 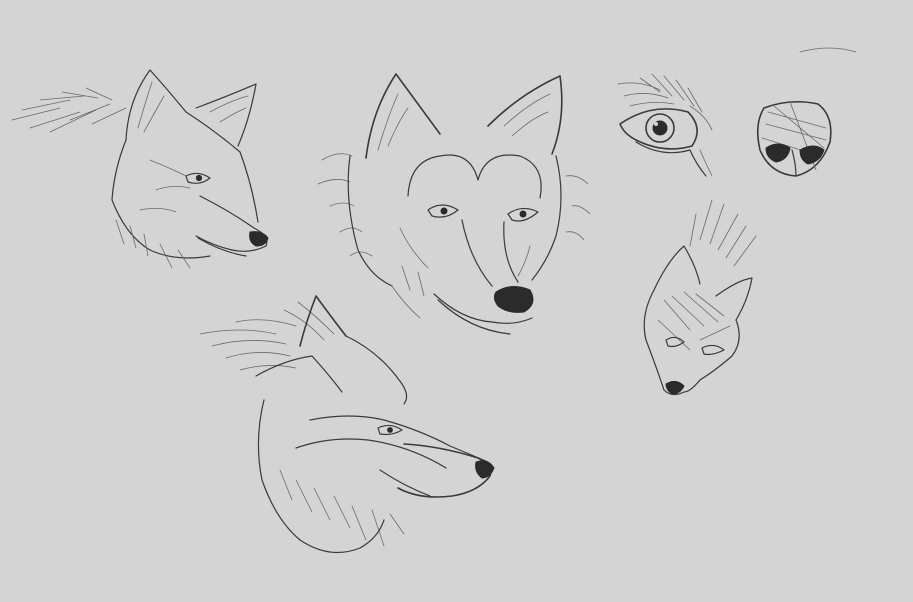 I want to click on fox-head-small-sketch, so click(x=700, y=297).